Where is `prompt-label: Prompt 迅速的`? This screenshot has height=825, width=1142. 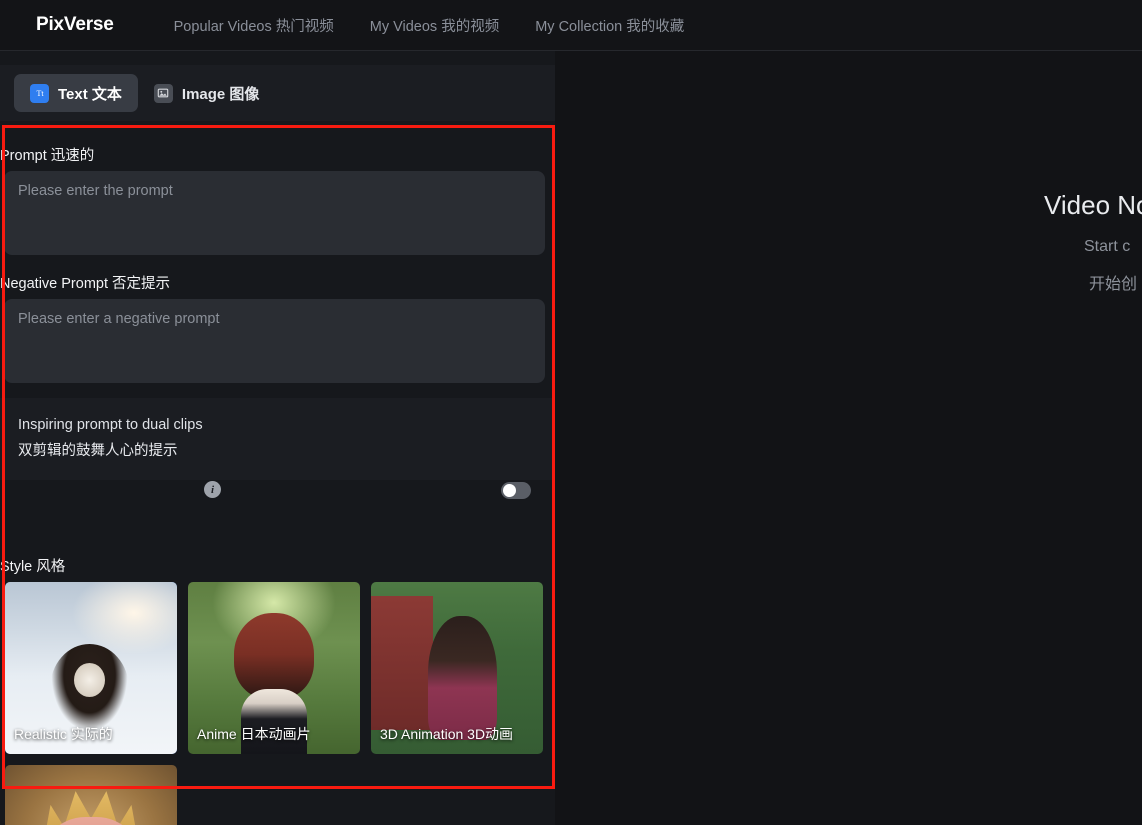
prompt-label: Prompt 迅速的 is located at coordinates (47, 156).